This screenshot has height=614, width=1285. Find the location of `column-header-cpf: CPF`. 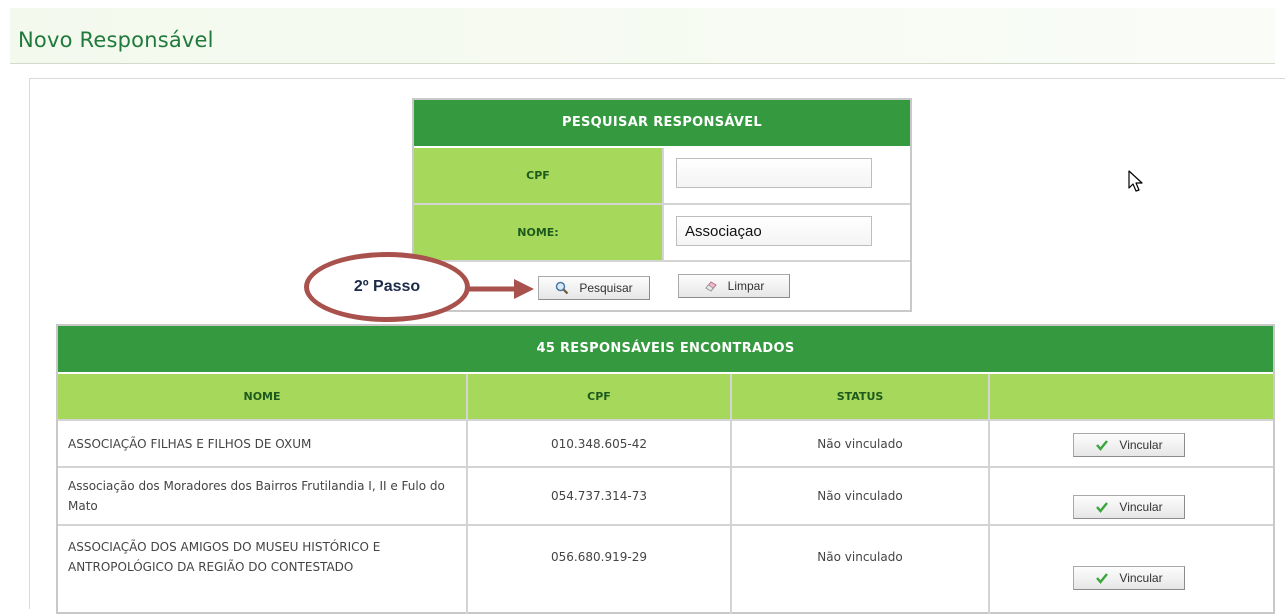

column-header-cpf: CPF is located at coordinates (599, 396).